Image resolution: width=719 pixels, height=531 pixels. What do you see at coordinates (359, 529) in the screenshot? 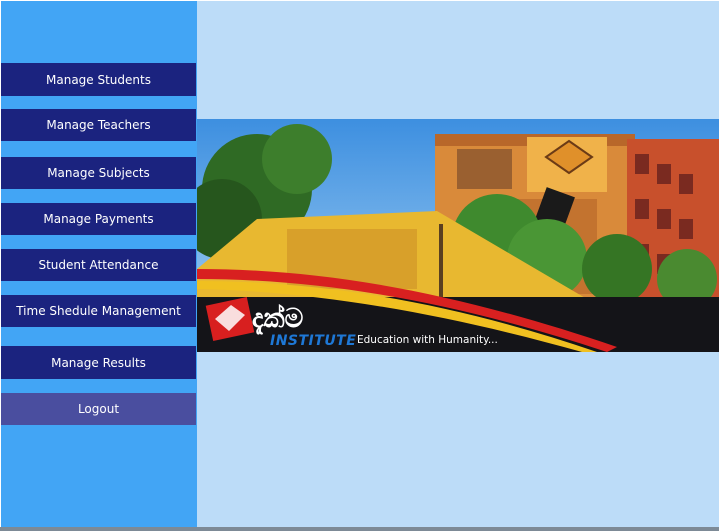
I see `window-bottom-edge` at bounding box center [359, 529].